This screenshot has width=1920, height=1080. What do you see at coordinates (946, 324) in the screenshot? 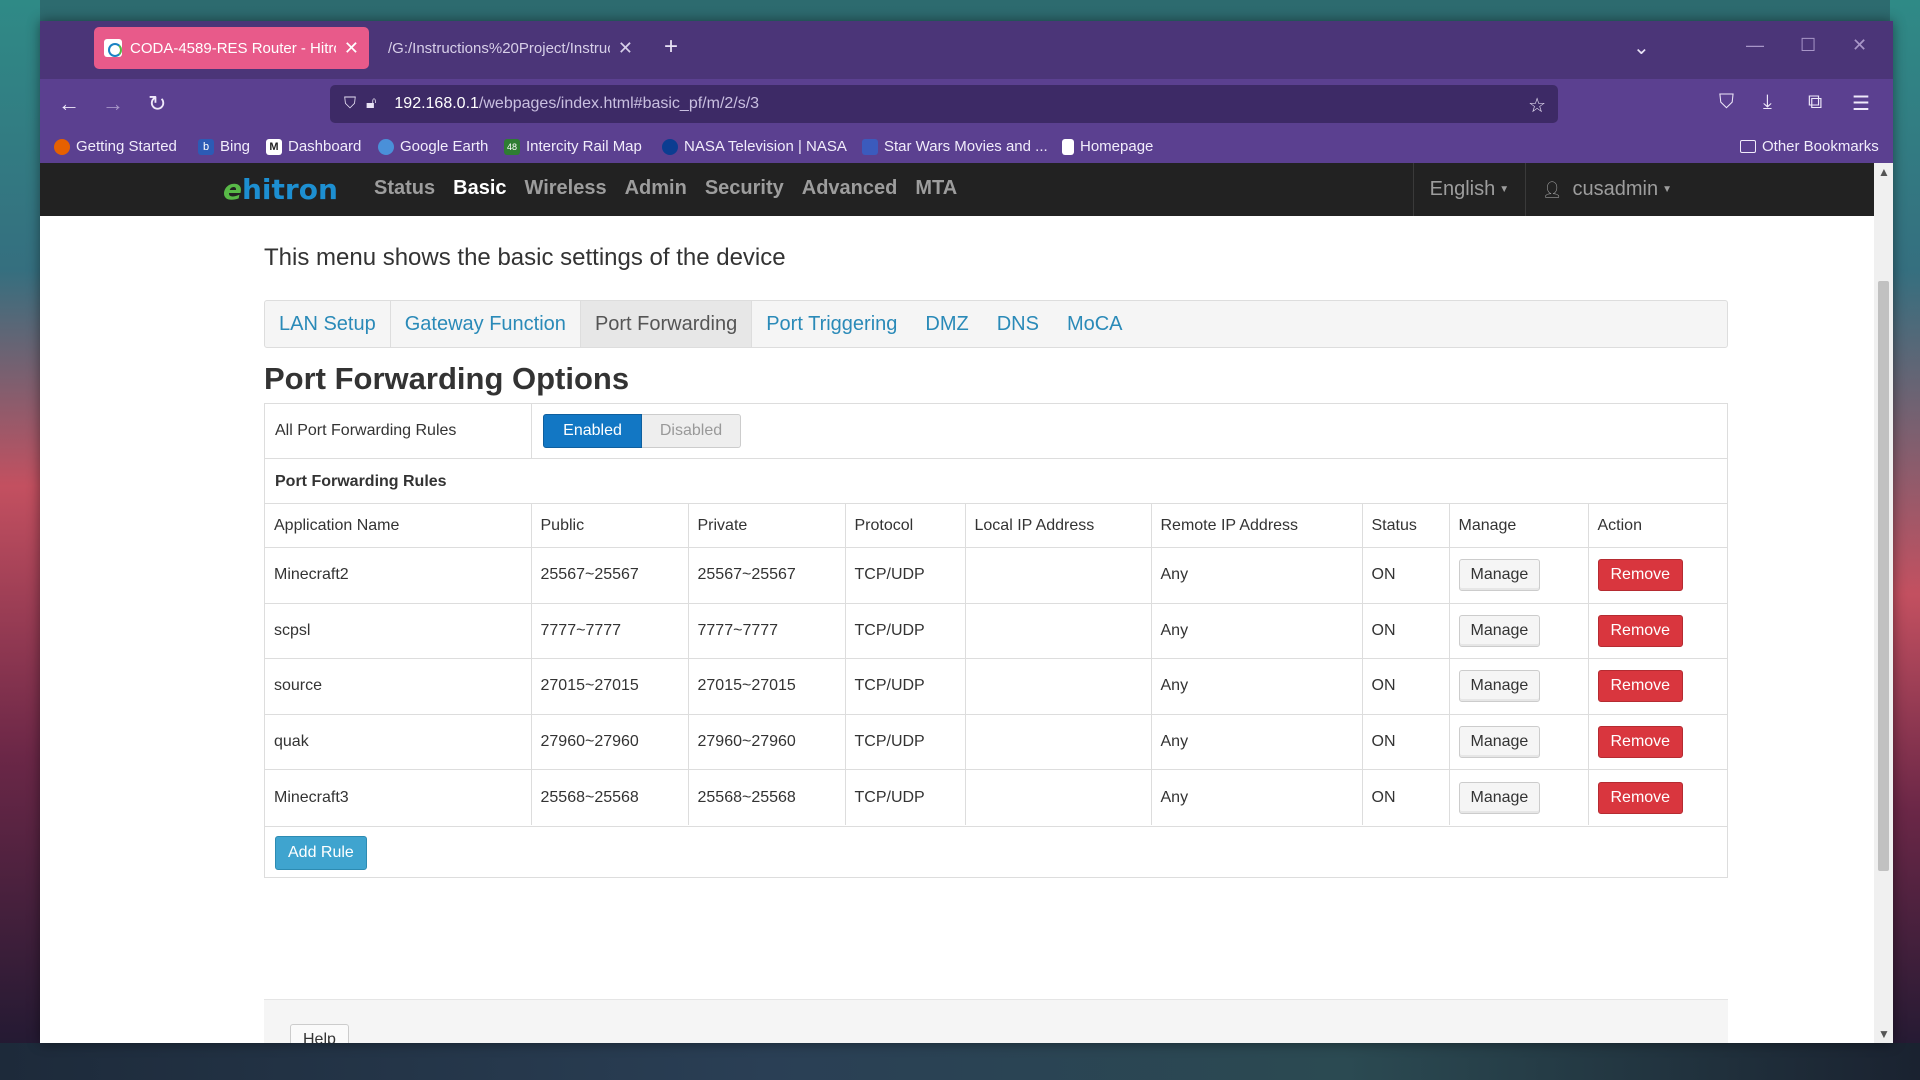
I see `tab-dmz: DMZ` at bounding box center [946, 324].